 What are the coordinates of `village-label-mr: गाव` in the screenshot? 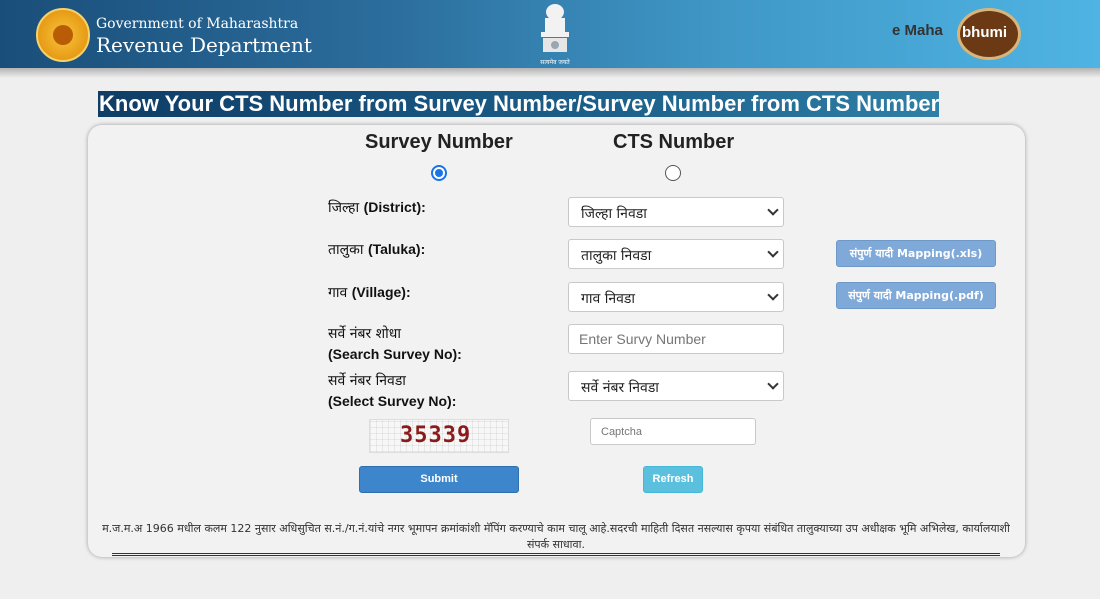 It's located at (338, 293).